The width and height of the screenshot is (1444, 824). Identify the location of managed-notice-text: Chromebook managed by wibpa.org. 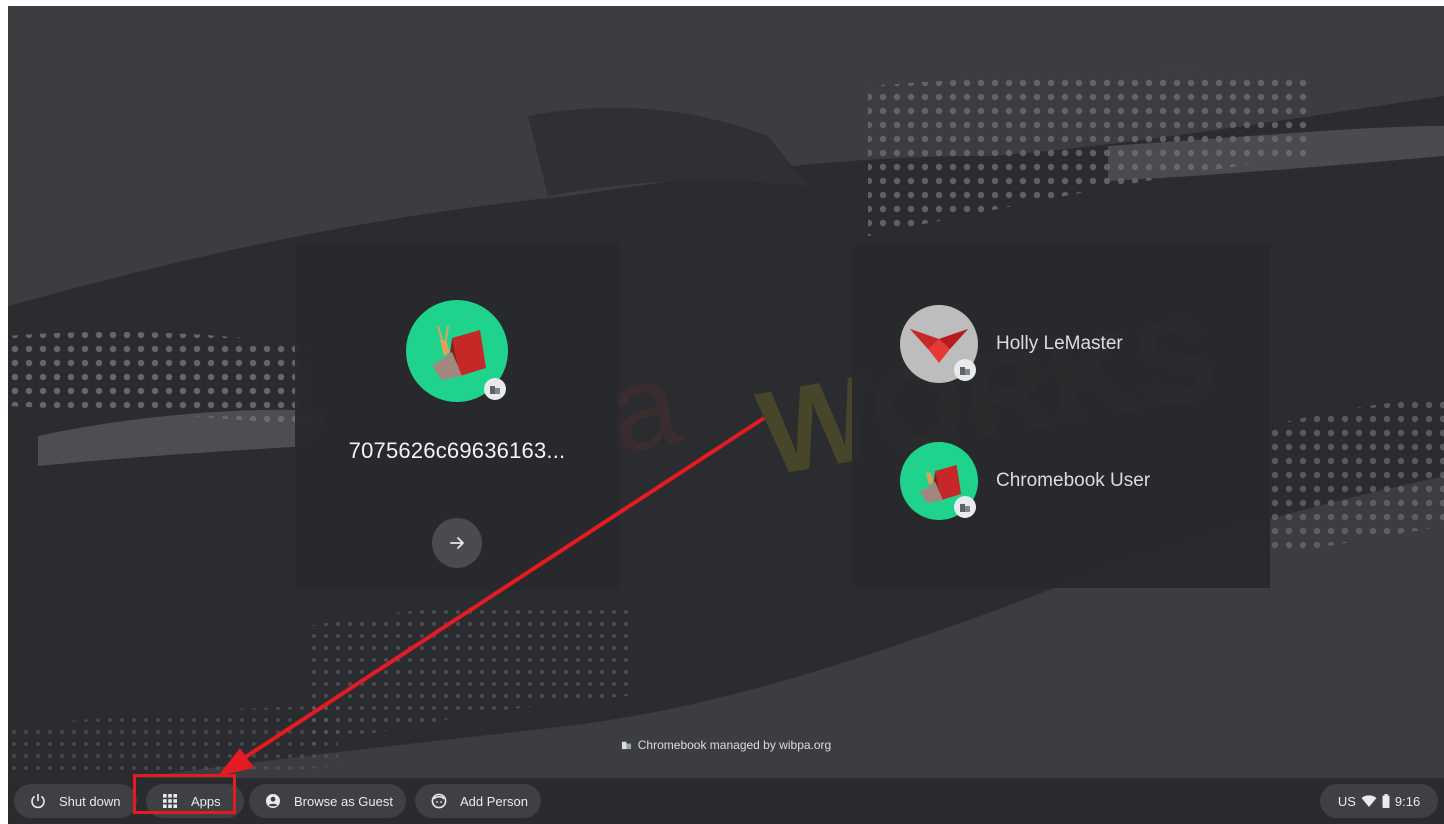
(734, 745).